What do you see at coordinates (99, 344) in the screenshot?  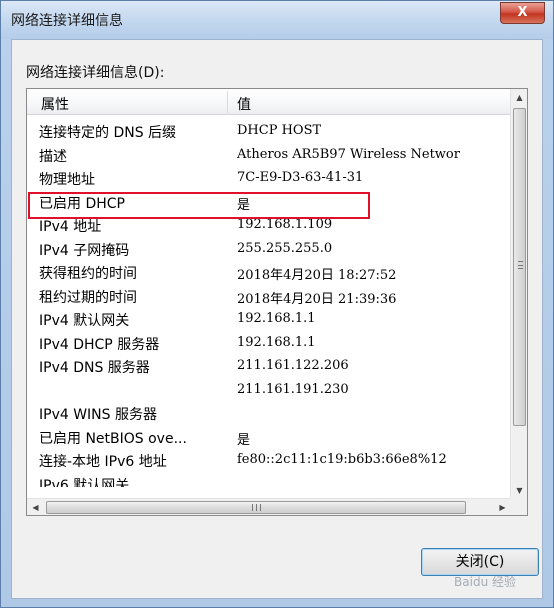 I see `property-cell: IPv4 DHCP 服务器` at bounding box center [99, 344].